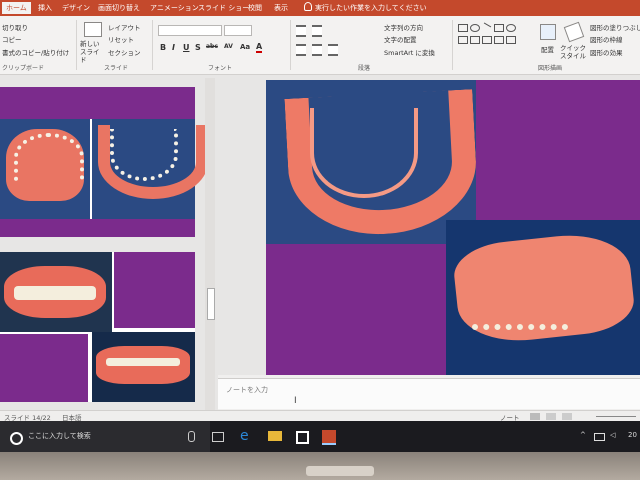 This screenshot has height=480, width=640. Describe the element at coordinates (583, 435) in the screenshot. I see `tray-chevron-icon: ^` at that location.